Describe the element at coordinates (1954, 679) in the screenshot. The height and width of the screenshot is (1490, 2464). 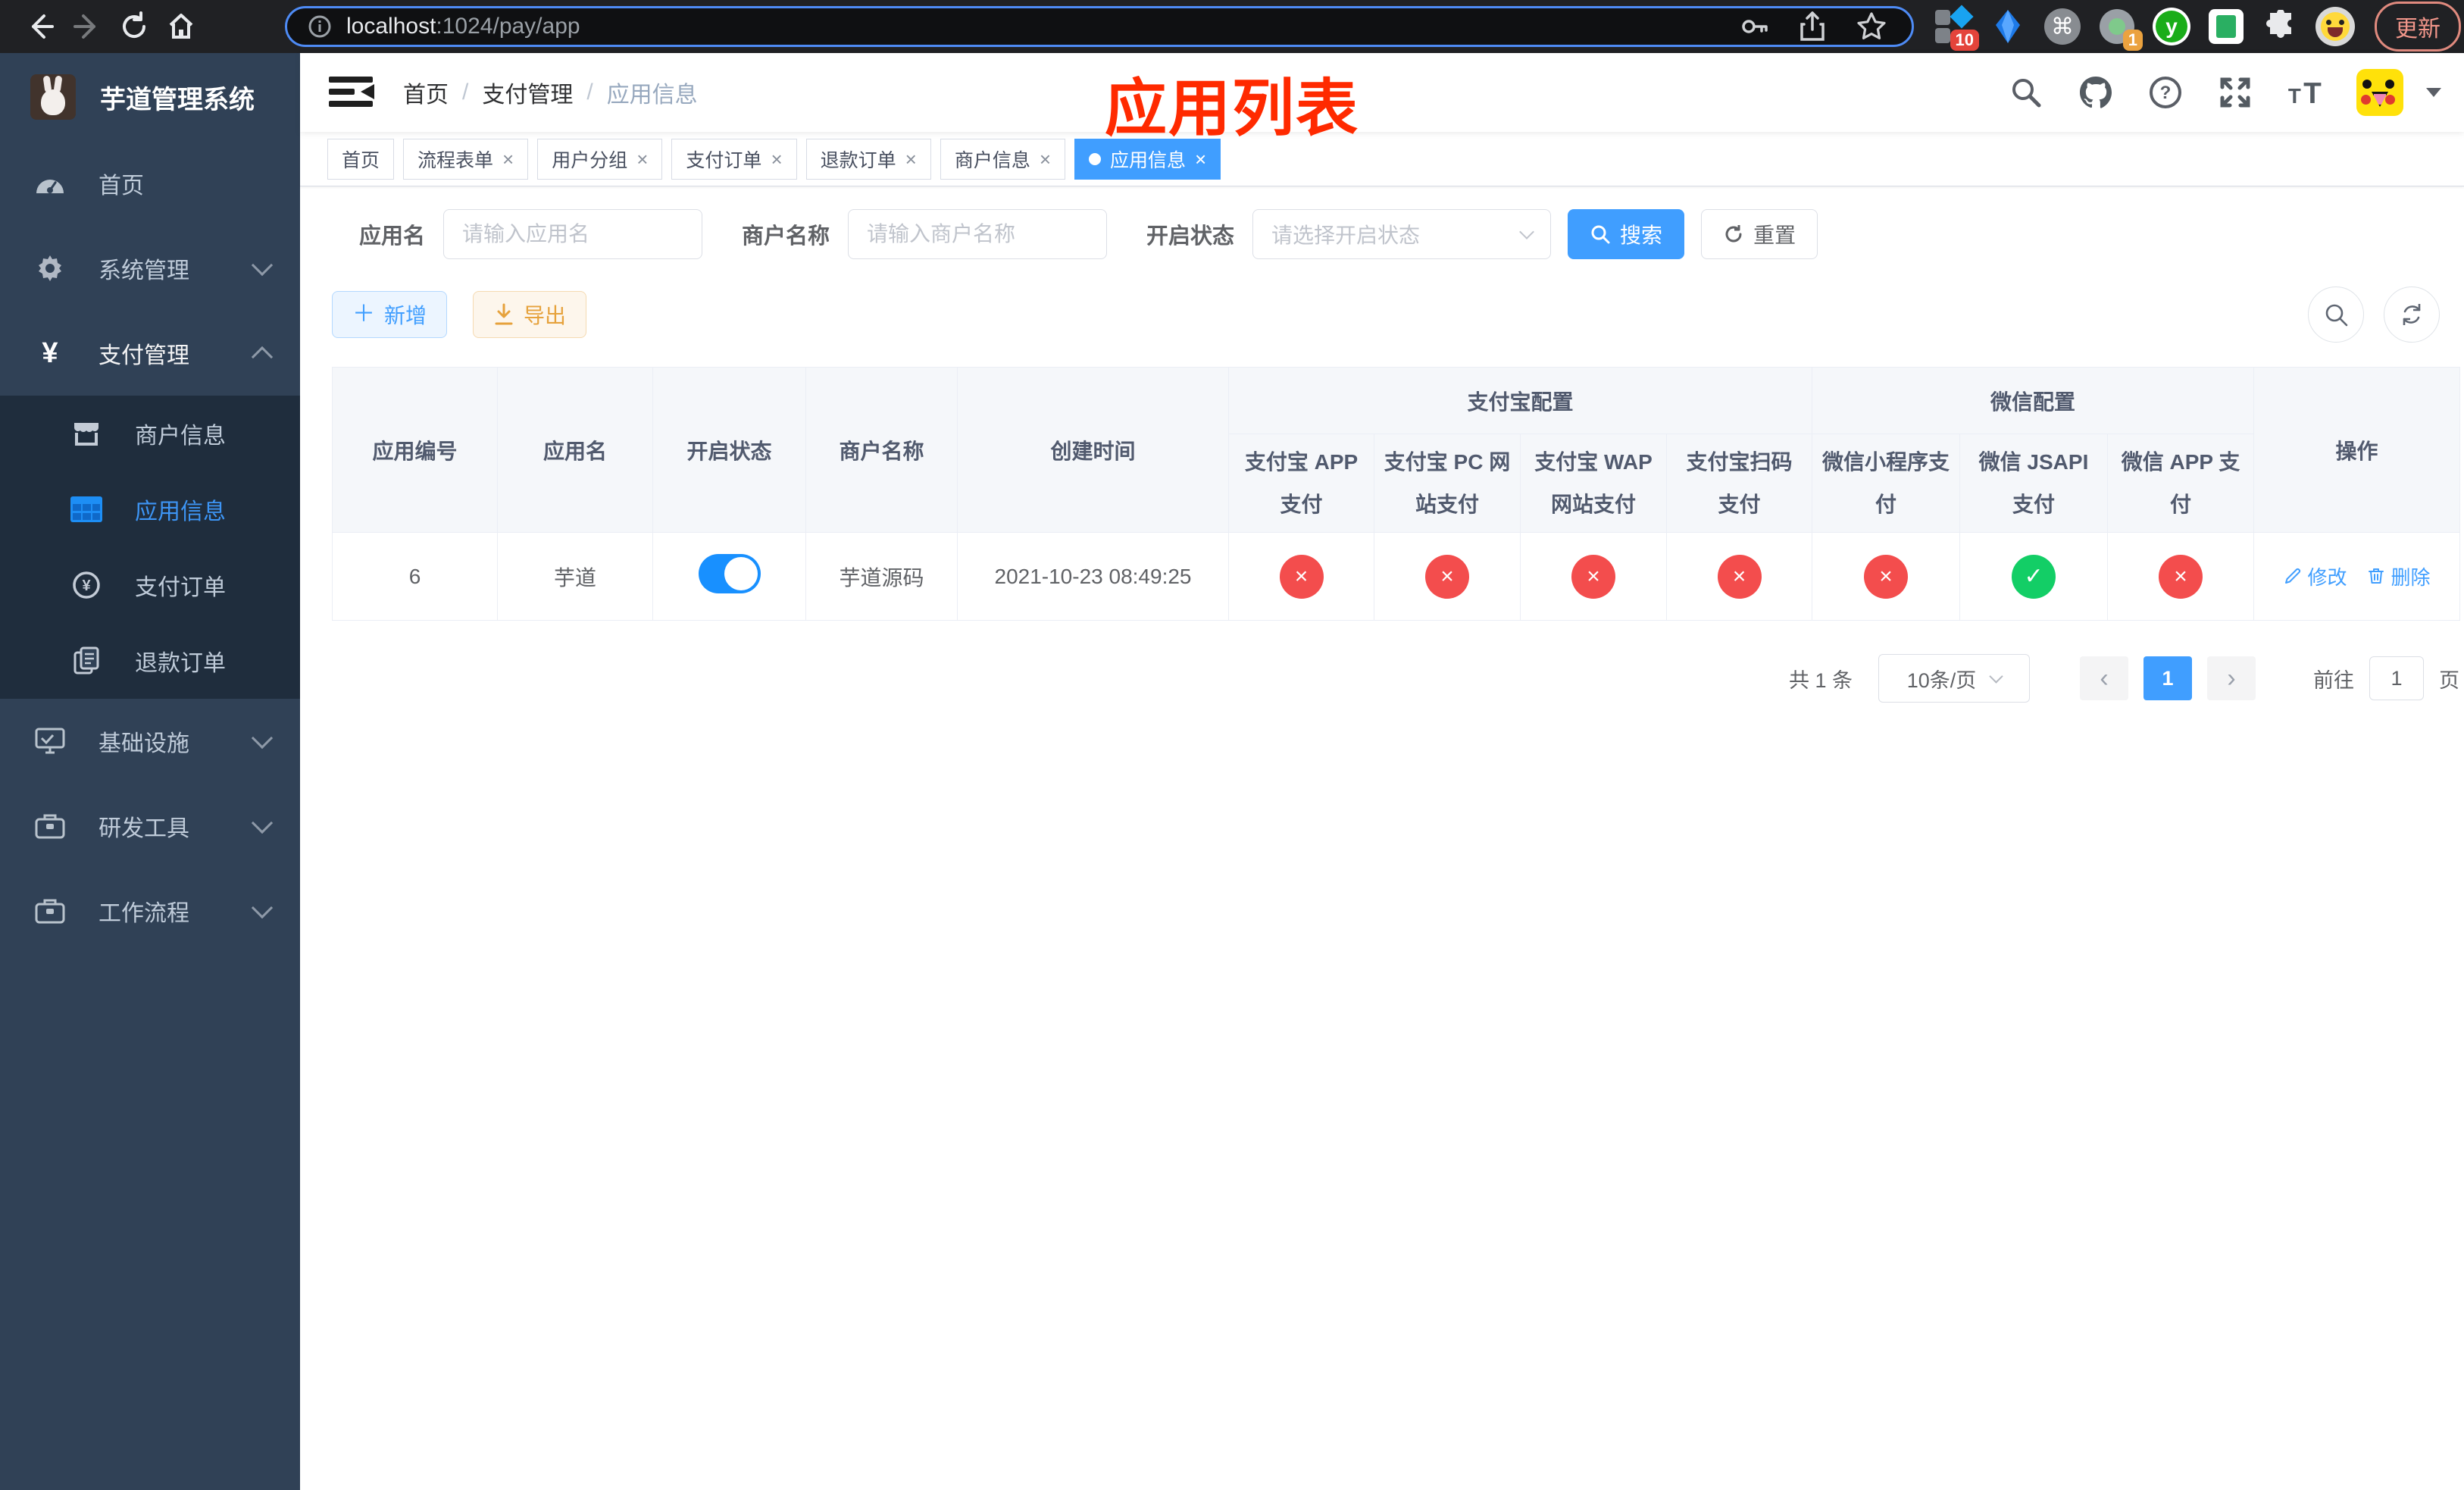
I see `page-size-select: 10条/页` at that location.